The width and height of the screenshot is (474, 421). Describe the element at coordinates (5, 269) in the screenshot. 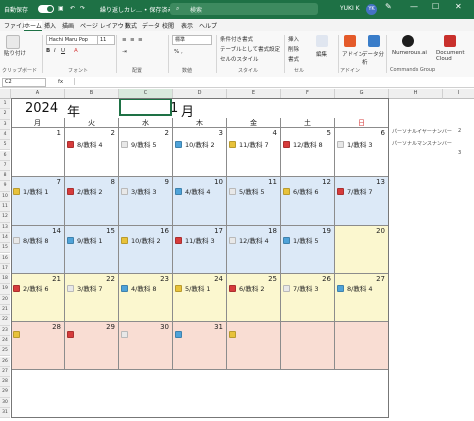

I see `row-header: 17` at that location.